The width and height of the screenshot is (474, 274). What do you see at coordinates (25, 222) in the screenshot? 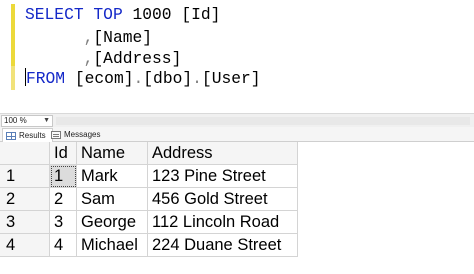
I see `row-number: 3` at bounding box center [25, 222].